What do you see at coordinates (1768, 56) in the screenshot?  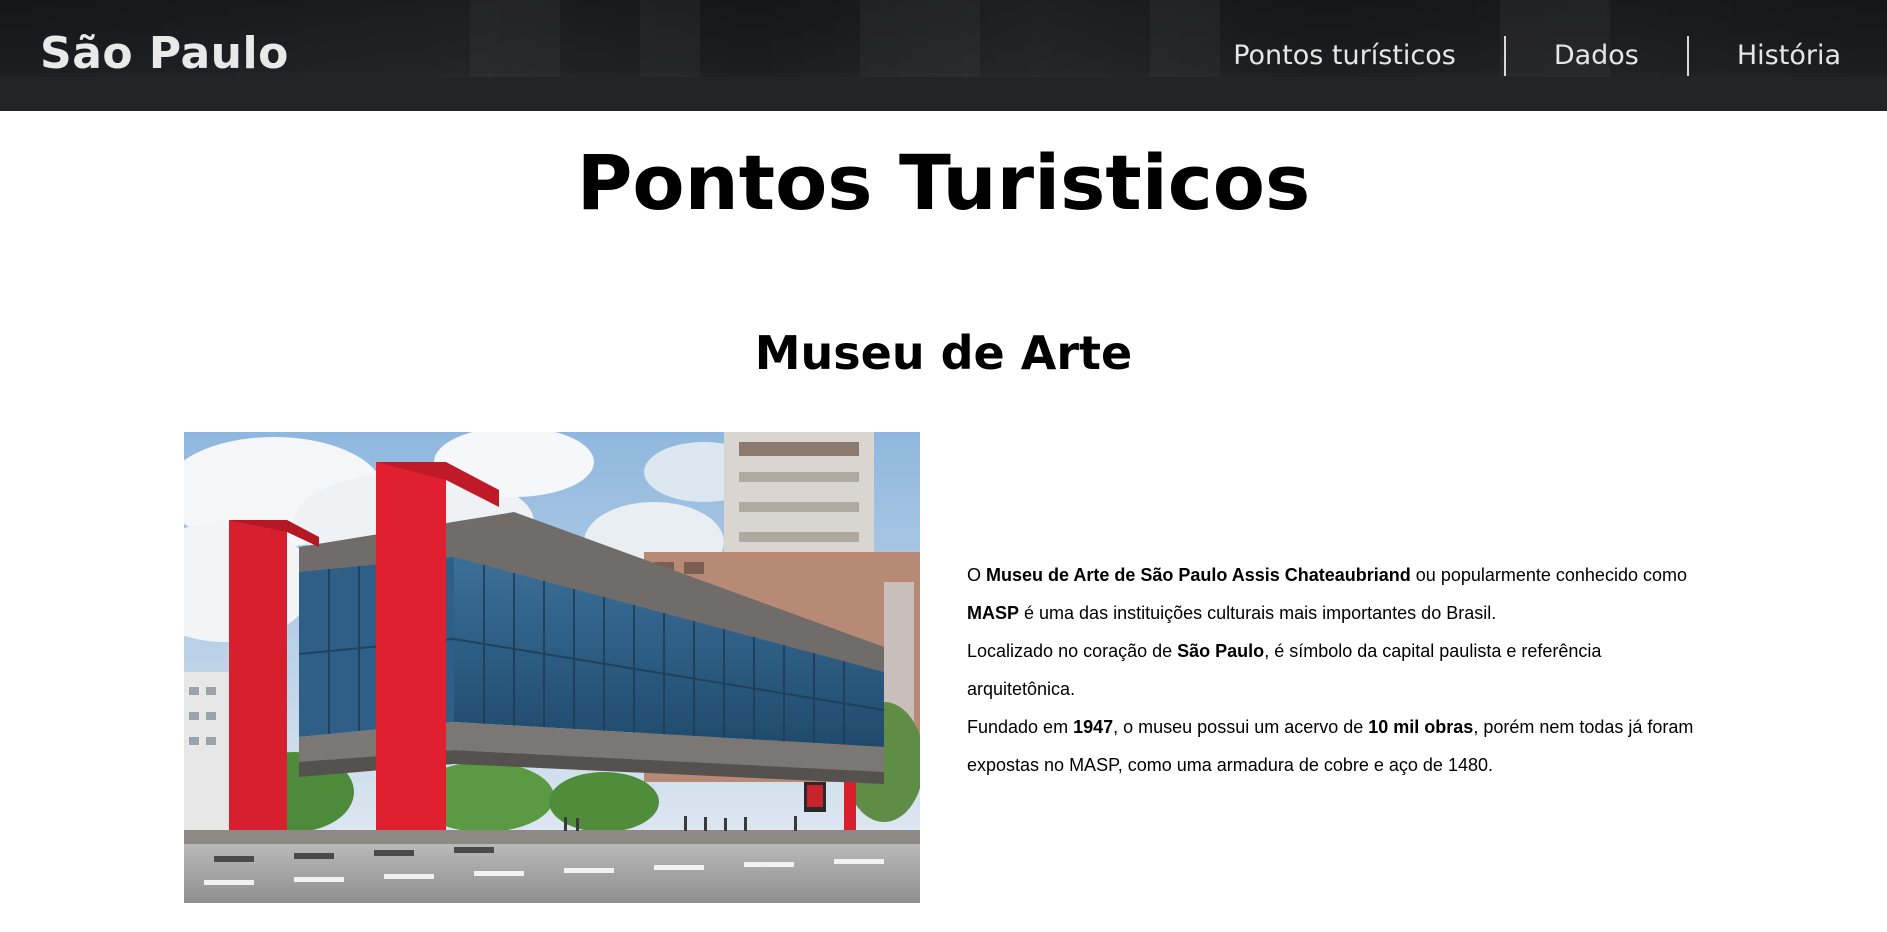 I see `nav-link-historia: História` at bounding box center [1768, 56].